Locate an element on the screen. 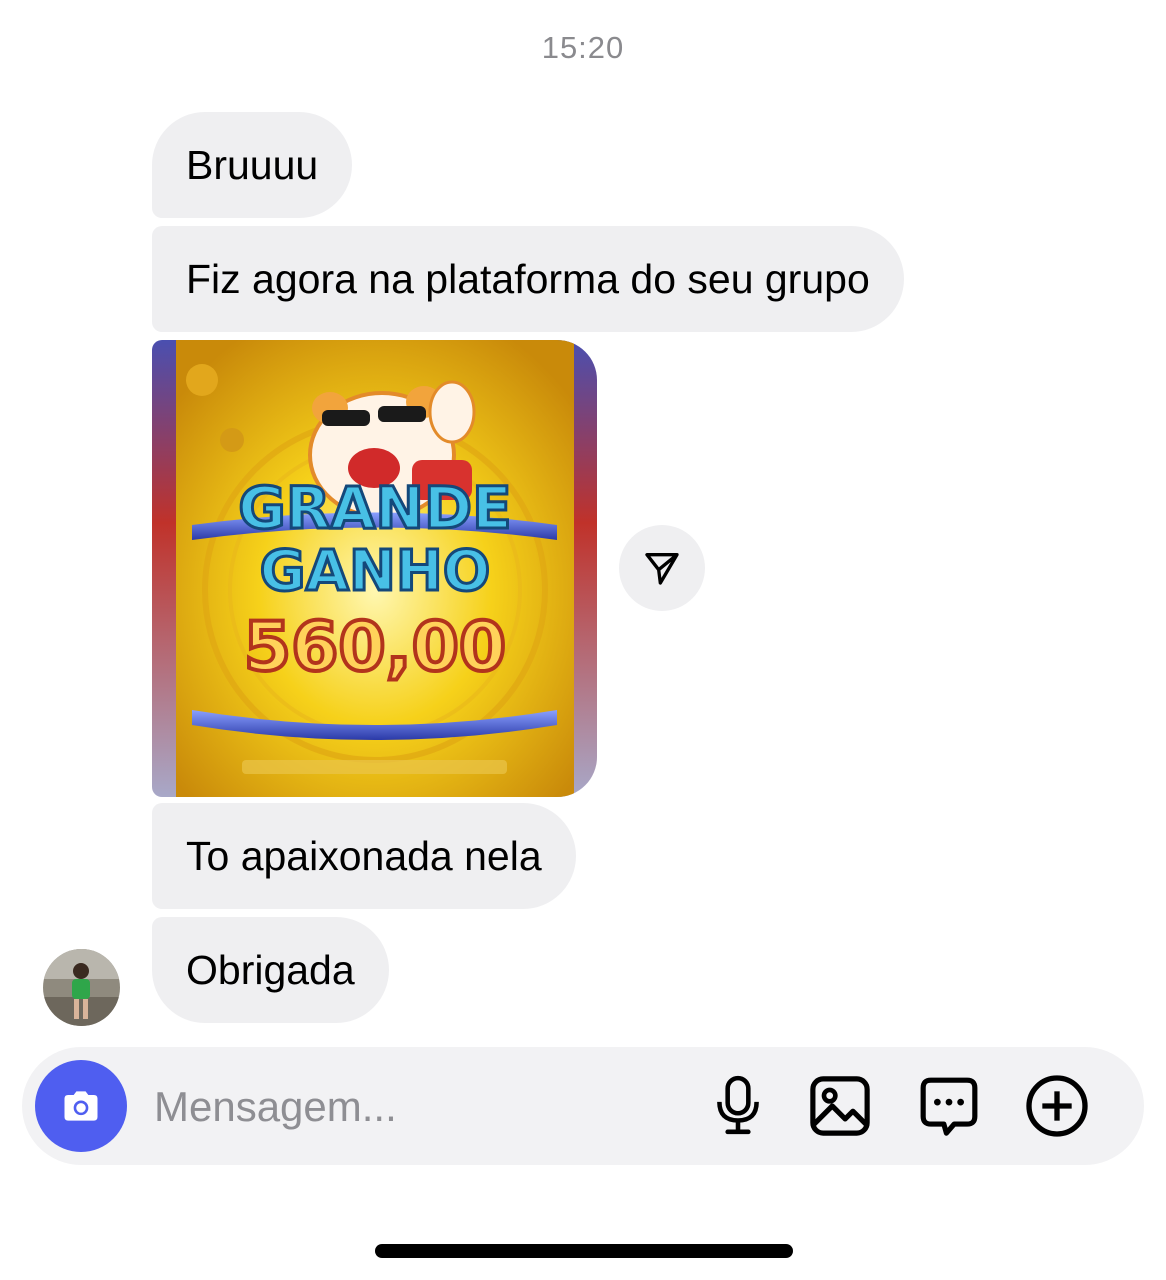 This screenshot has height=1280, width=1166. message-input is located at coordinates (414, 1107).